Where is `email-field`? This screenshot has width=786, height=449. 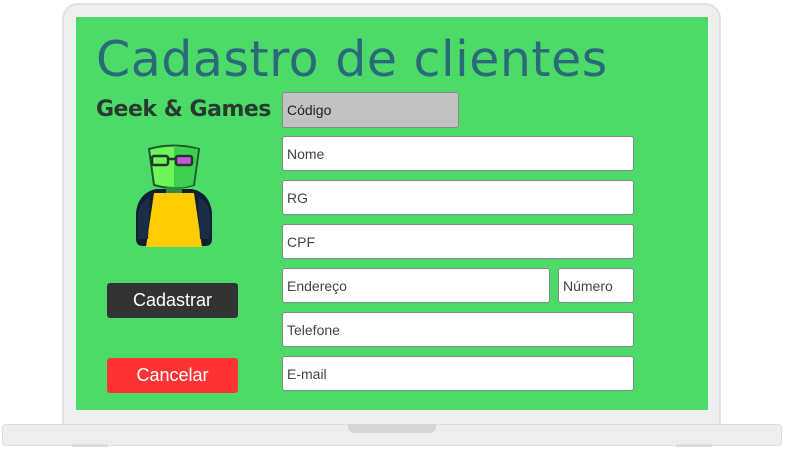 email-field is located at coordinates (458, 373).